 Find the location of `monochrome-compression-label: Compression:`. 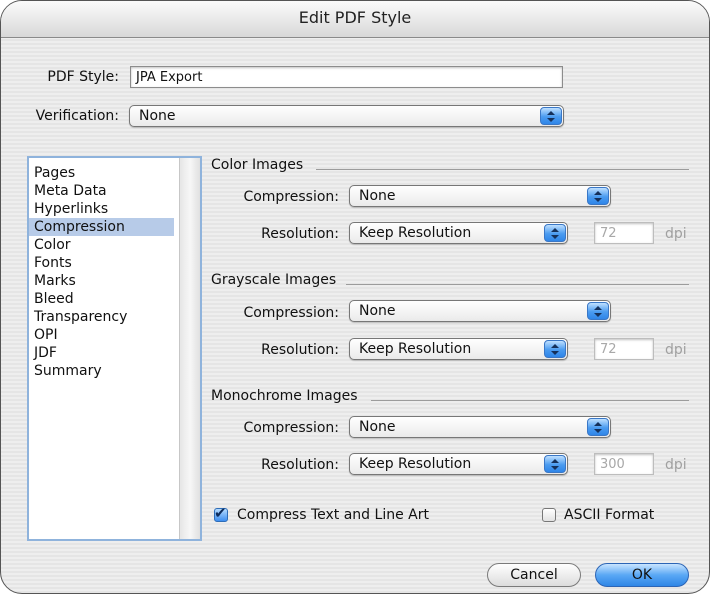

monochrome-compression-label: Compression: is located at coordinates (291, 428).